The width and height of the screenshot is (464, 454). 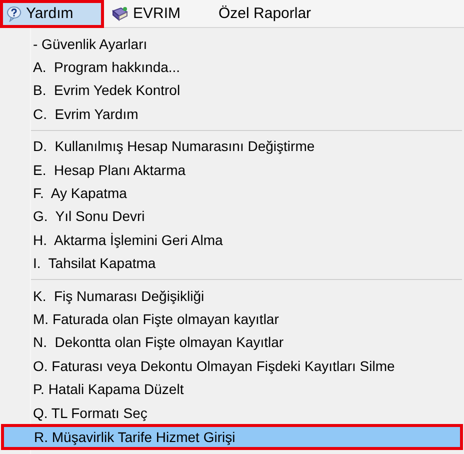 What do you see at coordinates (232, 114) in the screenshot?
I see `menu-item: C. Evrim Yardım` at bounding box center [232, 114].